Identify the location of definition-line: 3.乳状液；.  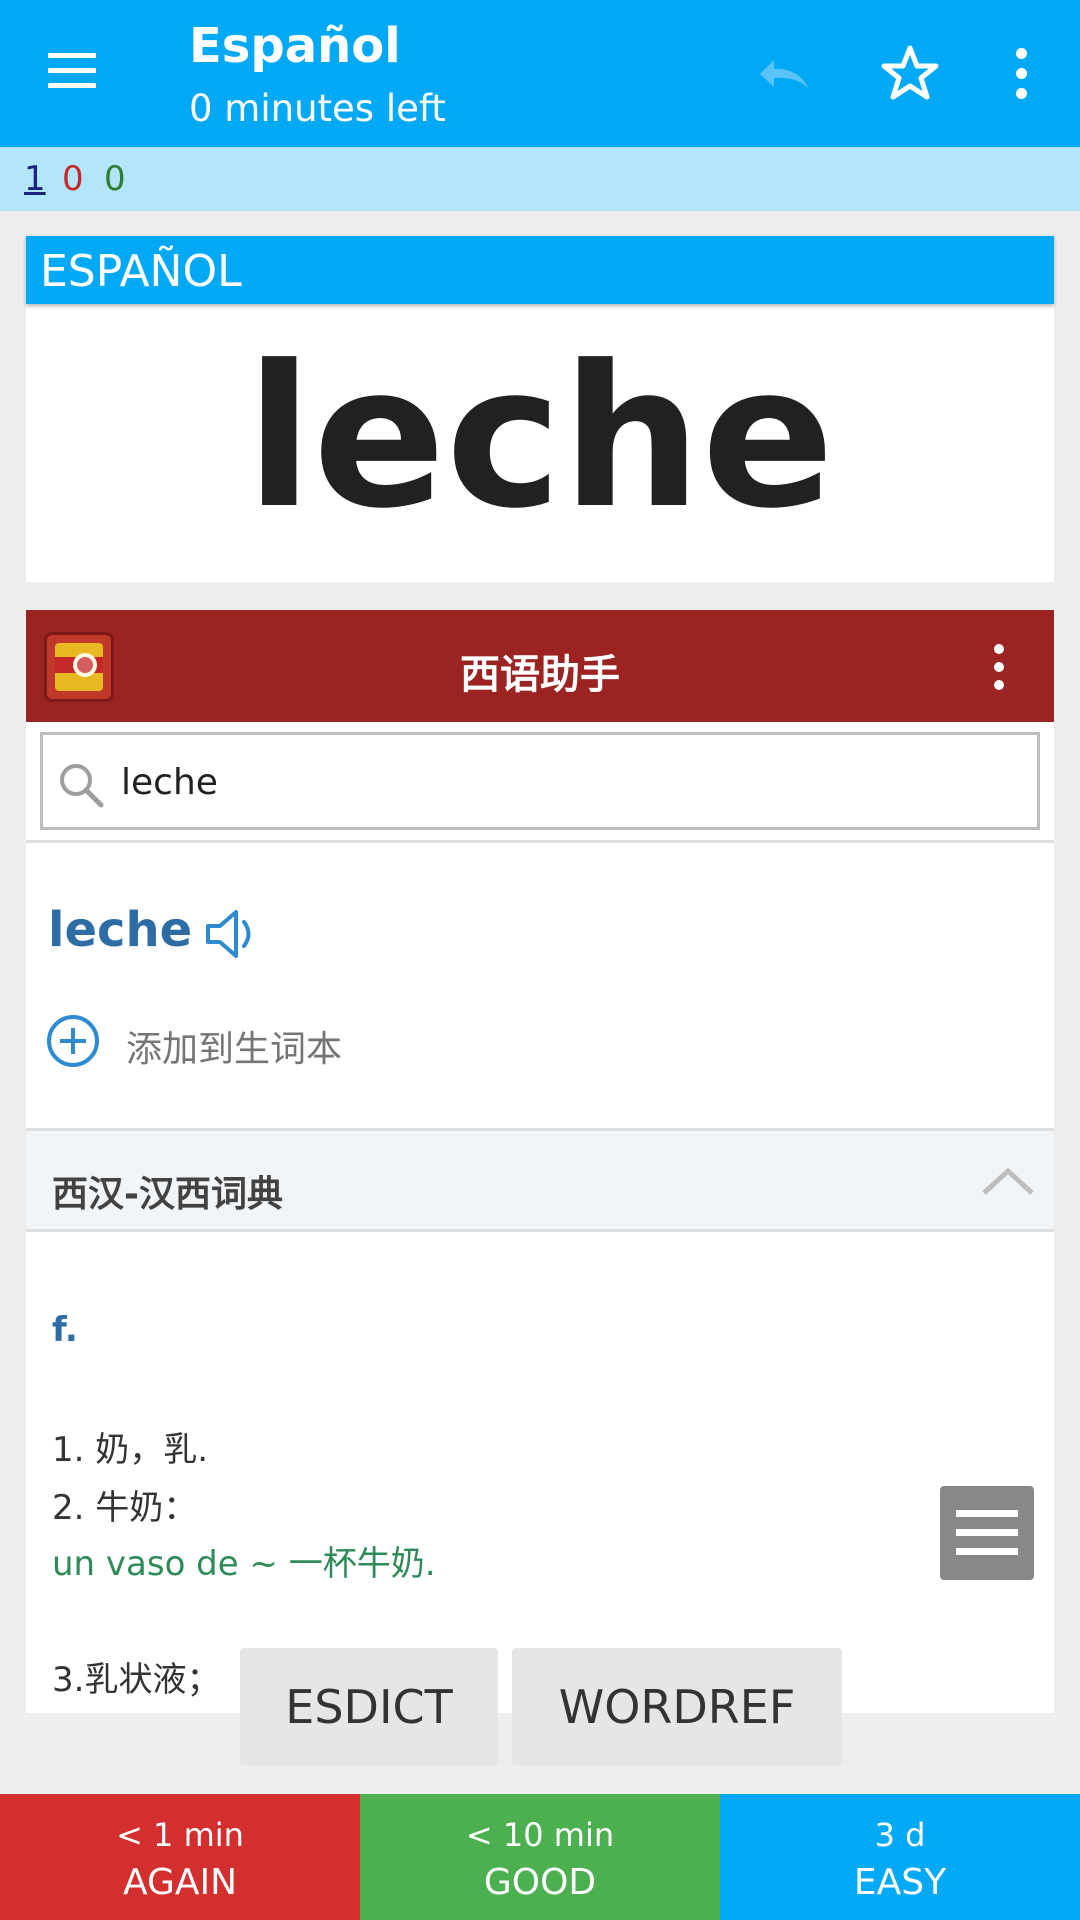
(136, 1680).